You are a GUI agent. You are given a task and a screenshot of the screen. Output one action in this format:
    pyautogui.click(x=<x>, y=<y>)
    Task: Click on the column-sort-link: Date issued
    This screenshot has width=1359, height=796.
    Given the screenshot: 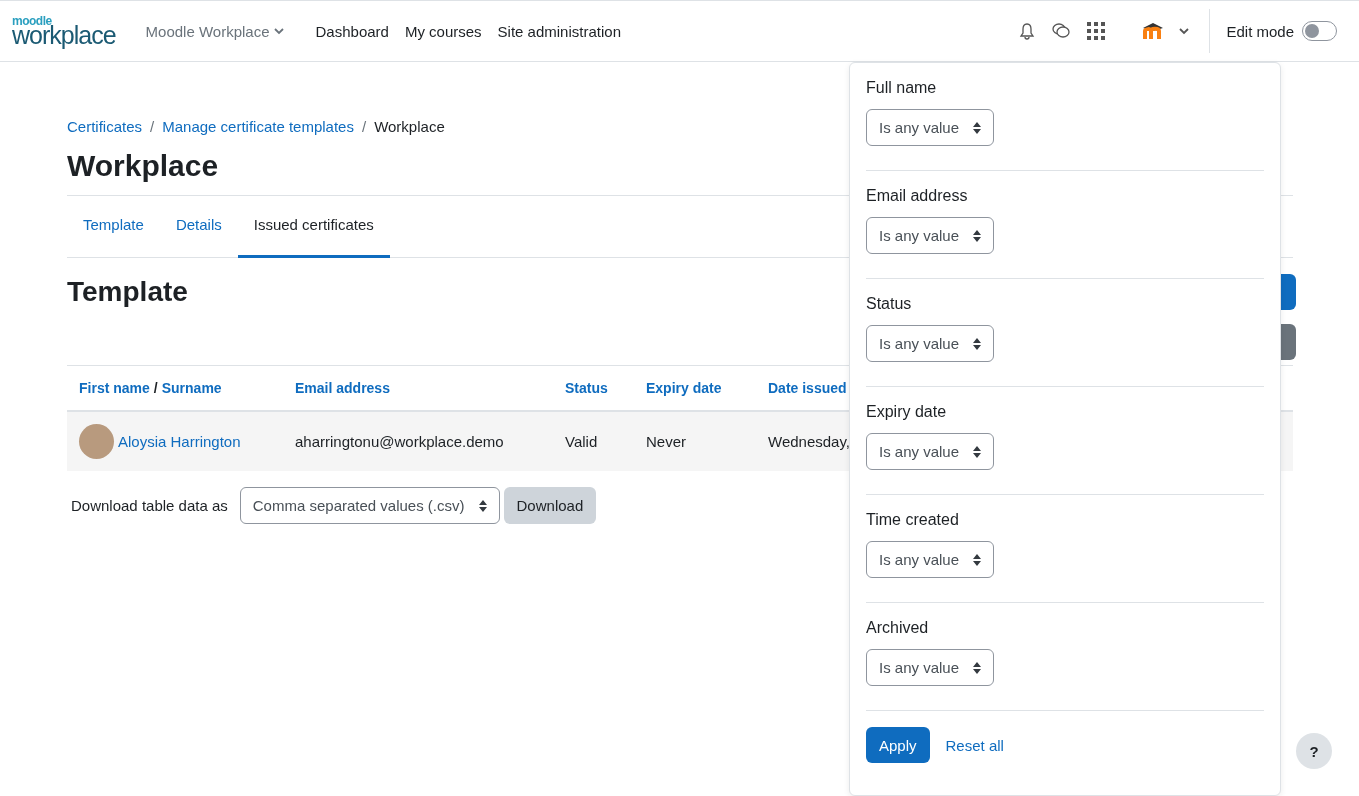 What is the action you would take?
    pyautogui.click(x=807, y=388)
    